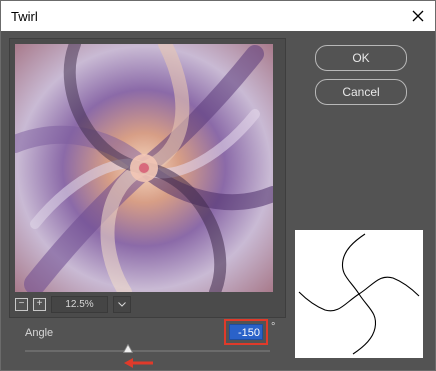 Image resolution: width=436 pixels, height=371 pixels. I want to click on left-arrow-icon, so click(138, 363).